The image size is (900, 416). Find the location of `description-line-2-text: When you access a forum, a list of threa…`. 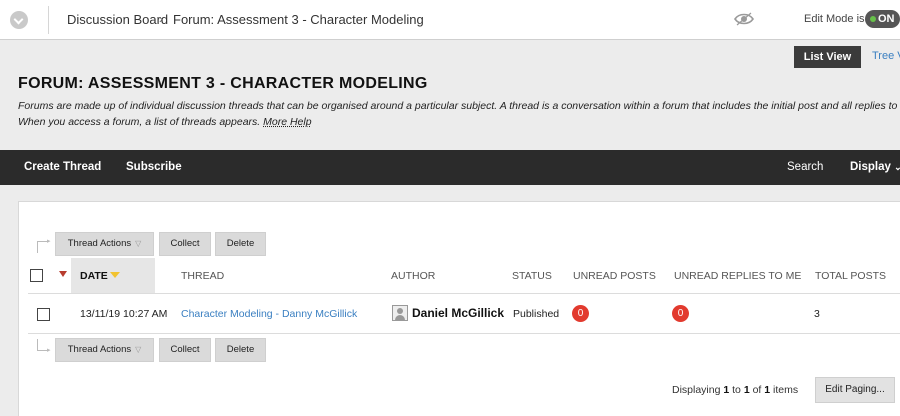

description-line-2-text: When you access a forum, a list of threa… is located at coordinates (139, 122).